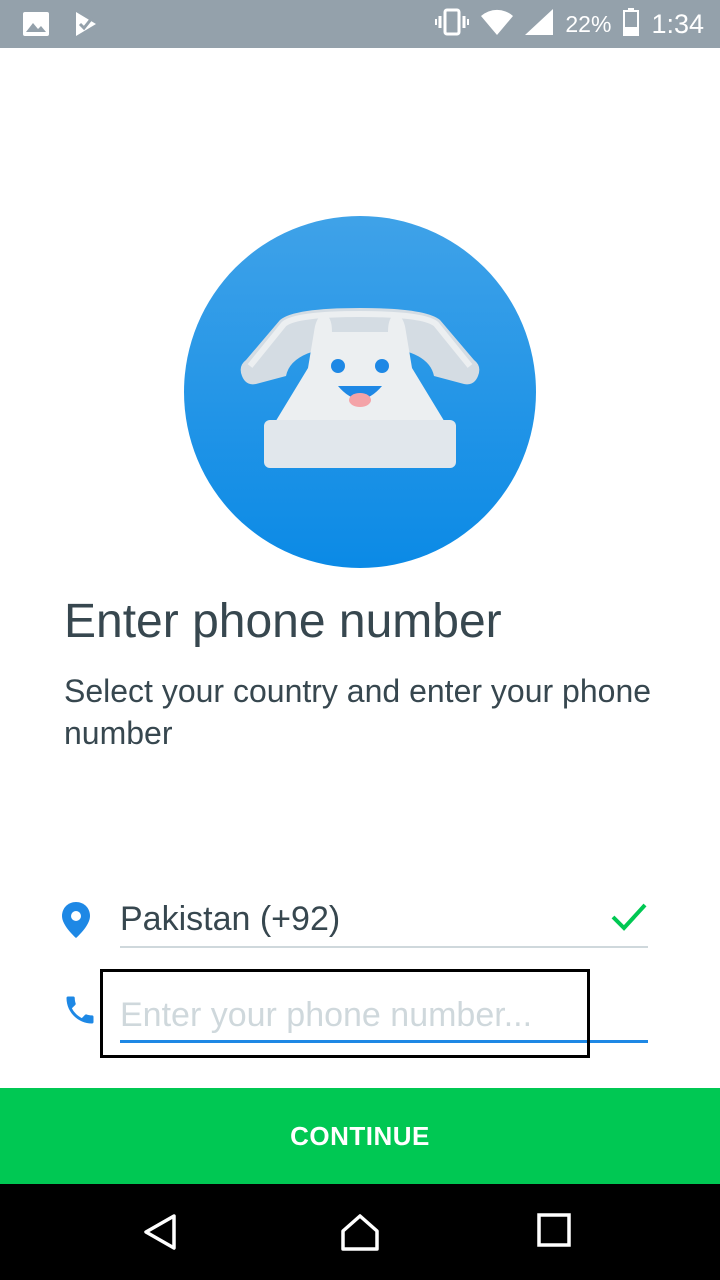 This screenshot has width=720, height=1280. What do you see at coordinates (76, 922) in the screenshot?
I see `location-pin-icon` at bounding box center [76, 922].